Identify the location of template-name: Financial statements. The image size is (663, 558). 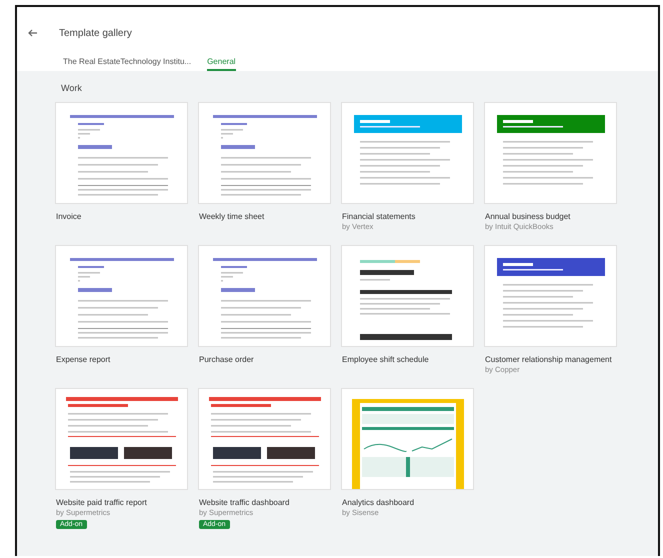
(407, 216).